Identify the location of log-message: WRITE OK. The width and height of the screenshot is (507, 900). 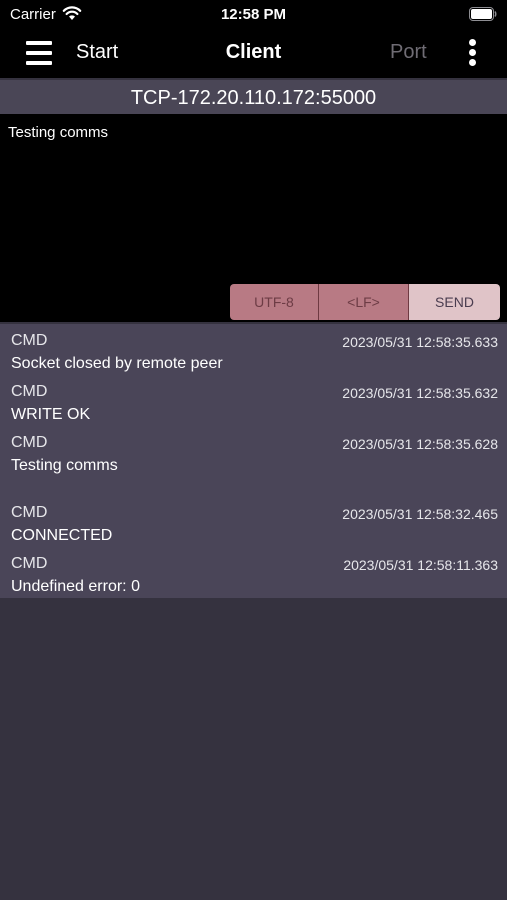
(51, 414).